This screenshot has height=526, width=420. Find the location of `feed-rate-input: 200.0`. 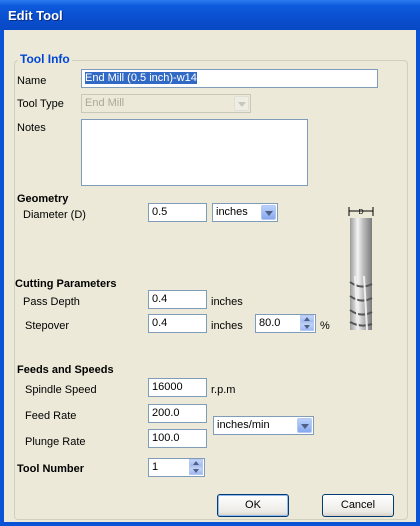

feed-rate-input: 200.0 is located at coordinates (177, 413).